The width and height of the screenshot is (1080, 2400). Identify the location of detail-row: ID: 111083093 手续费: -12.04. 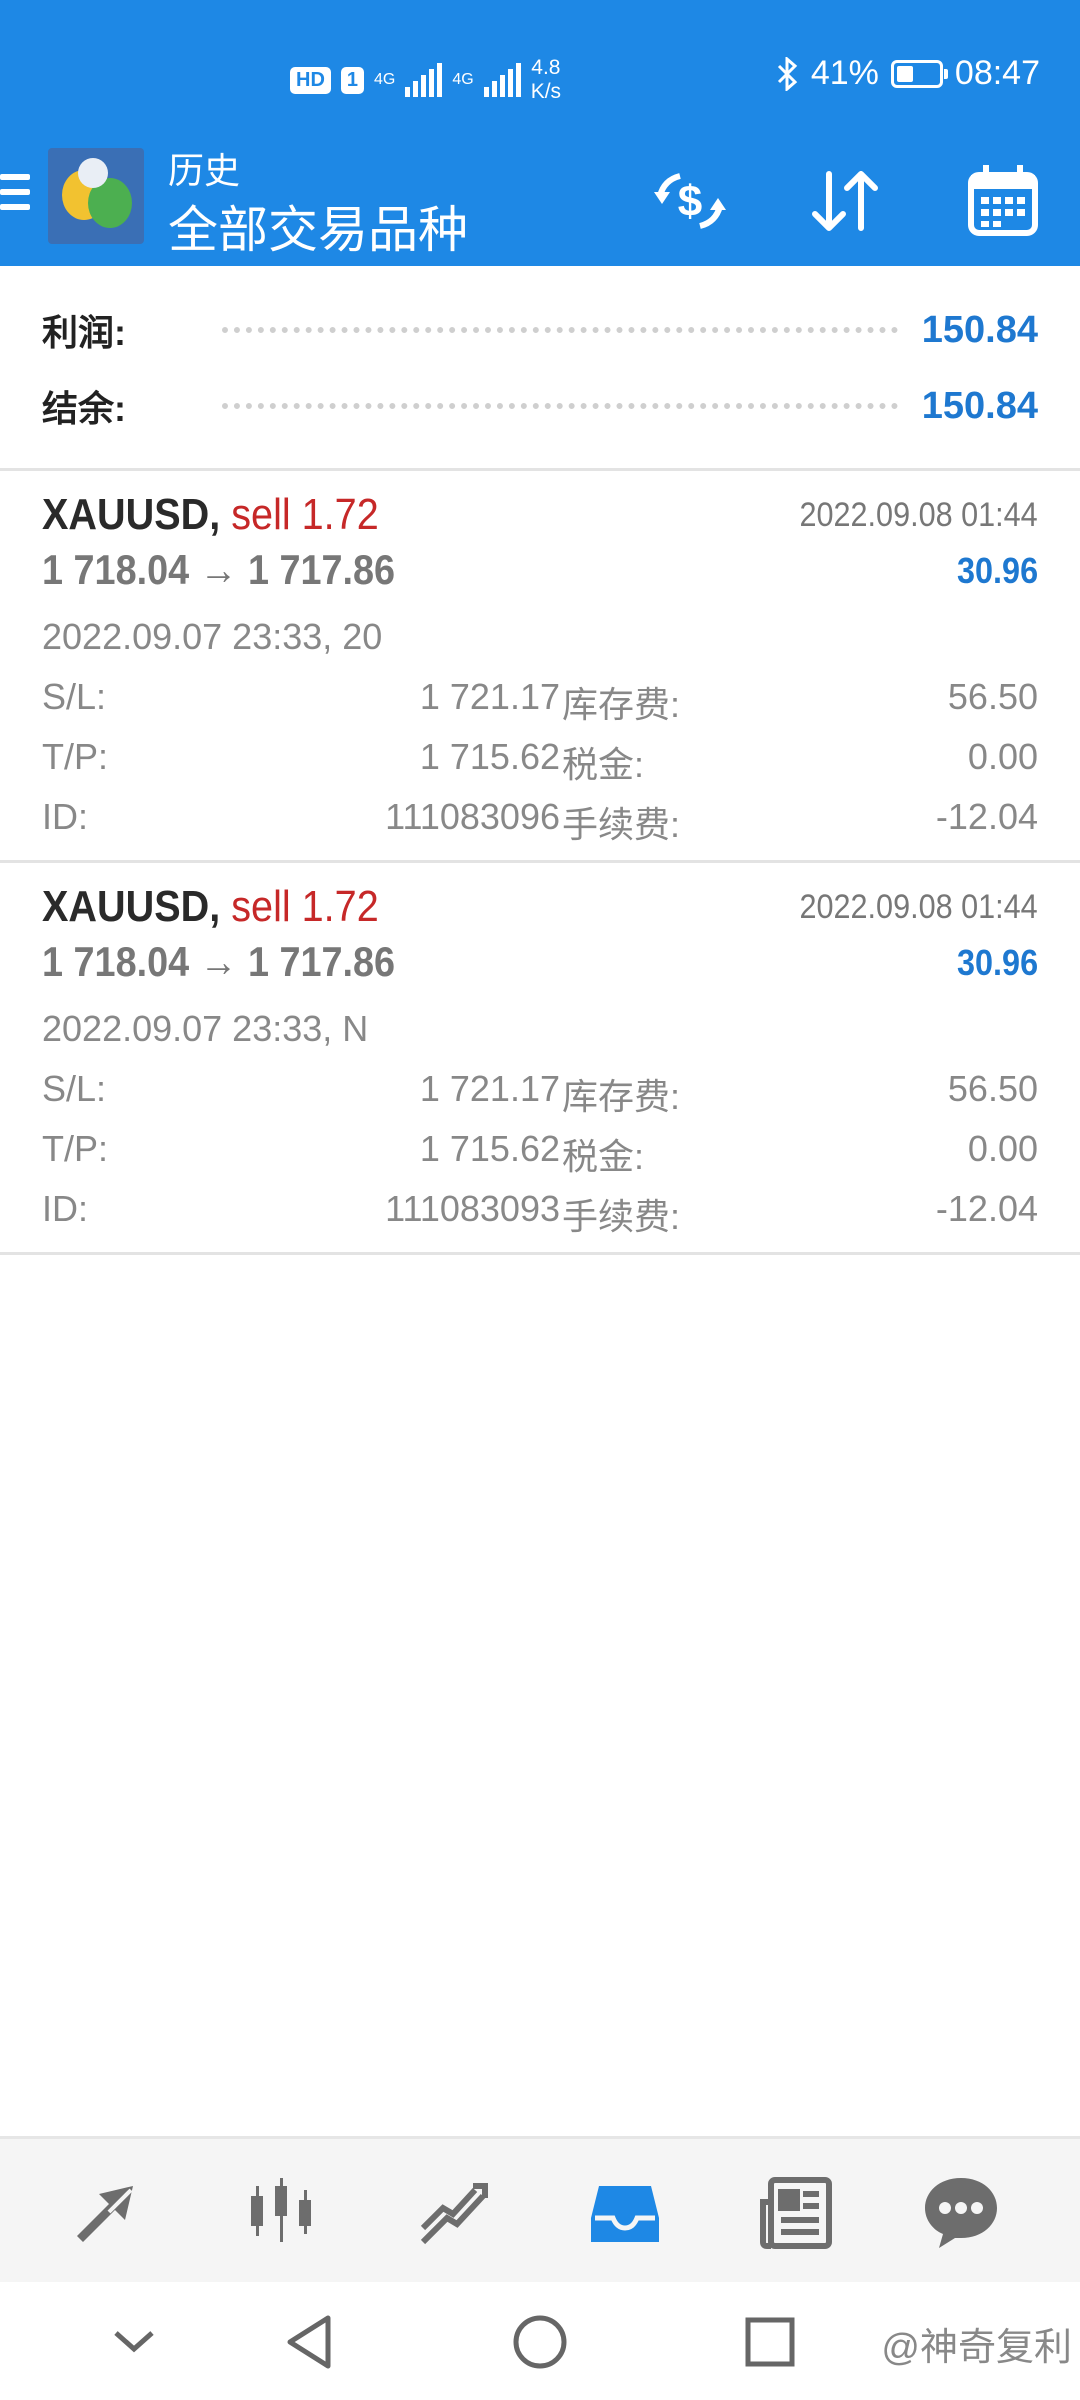
(540, 1218).